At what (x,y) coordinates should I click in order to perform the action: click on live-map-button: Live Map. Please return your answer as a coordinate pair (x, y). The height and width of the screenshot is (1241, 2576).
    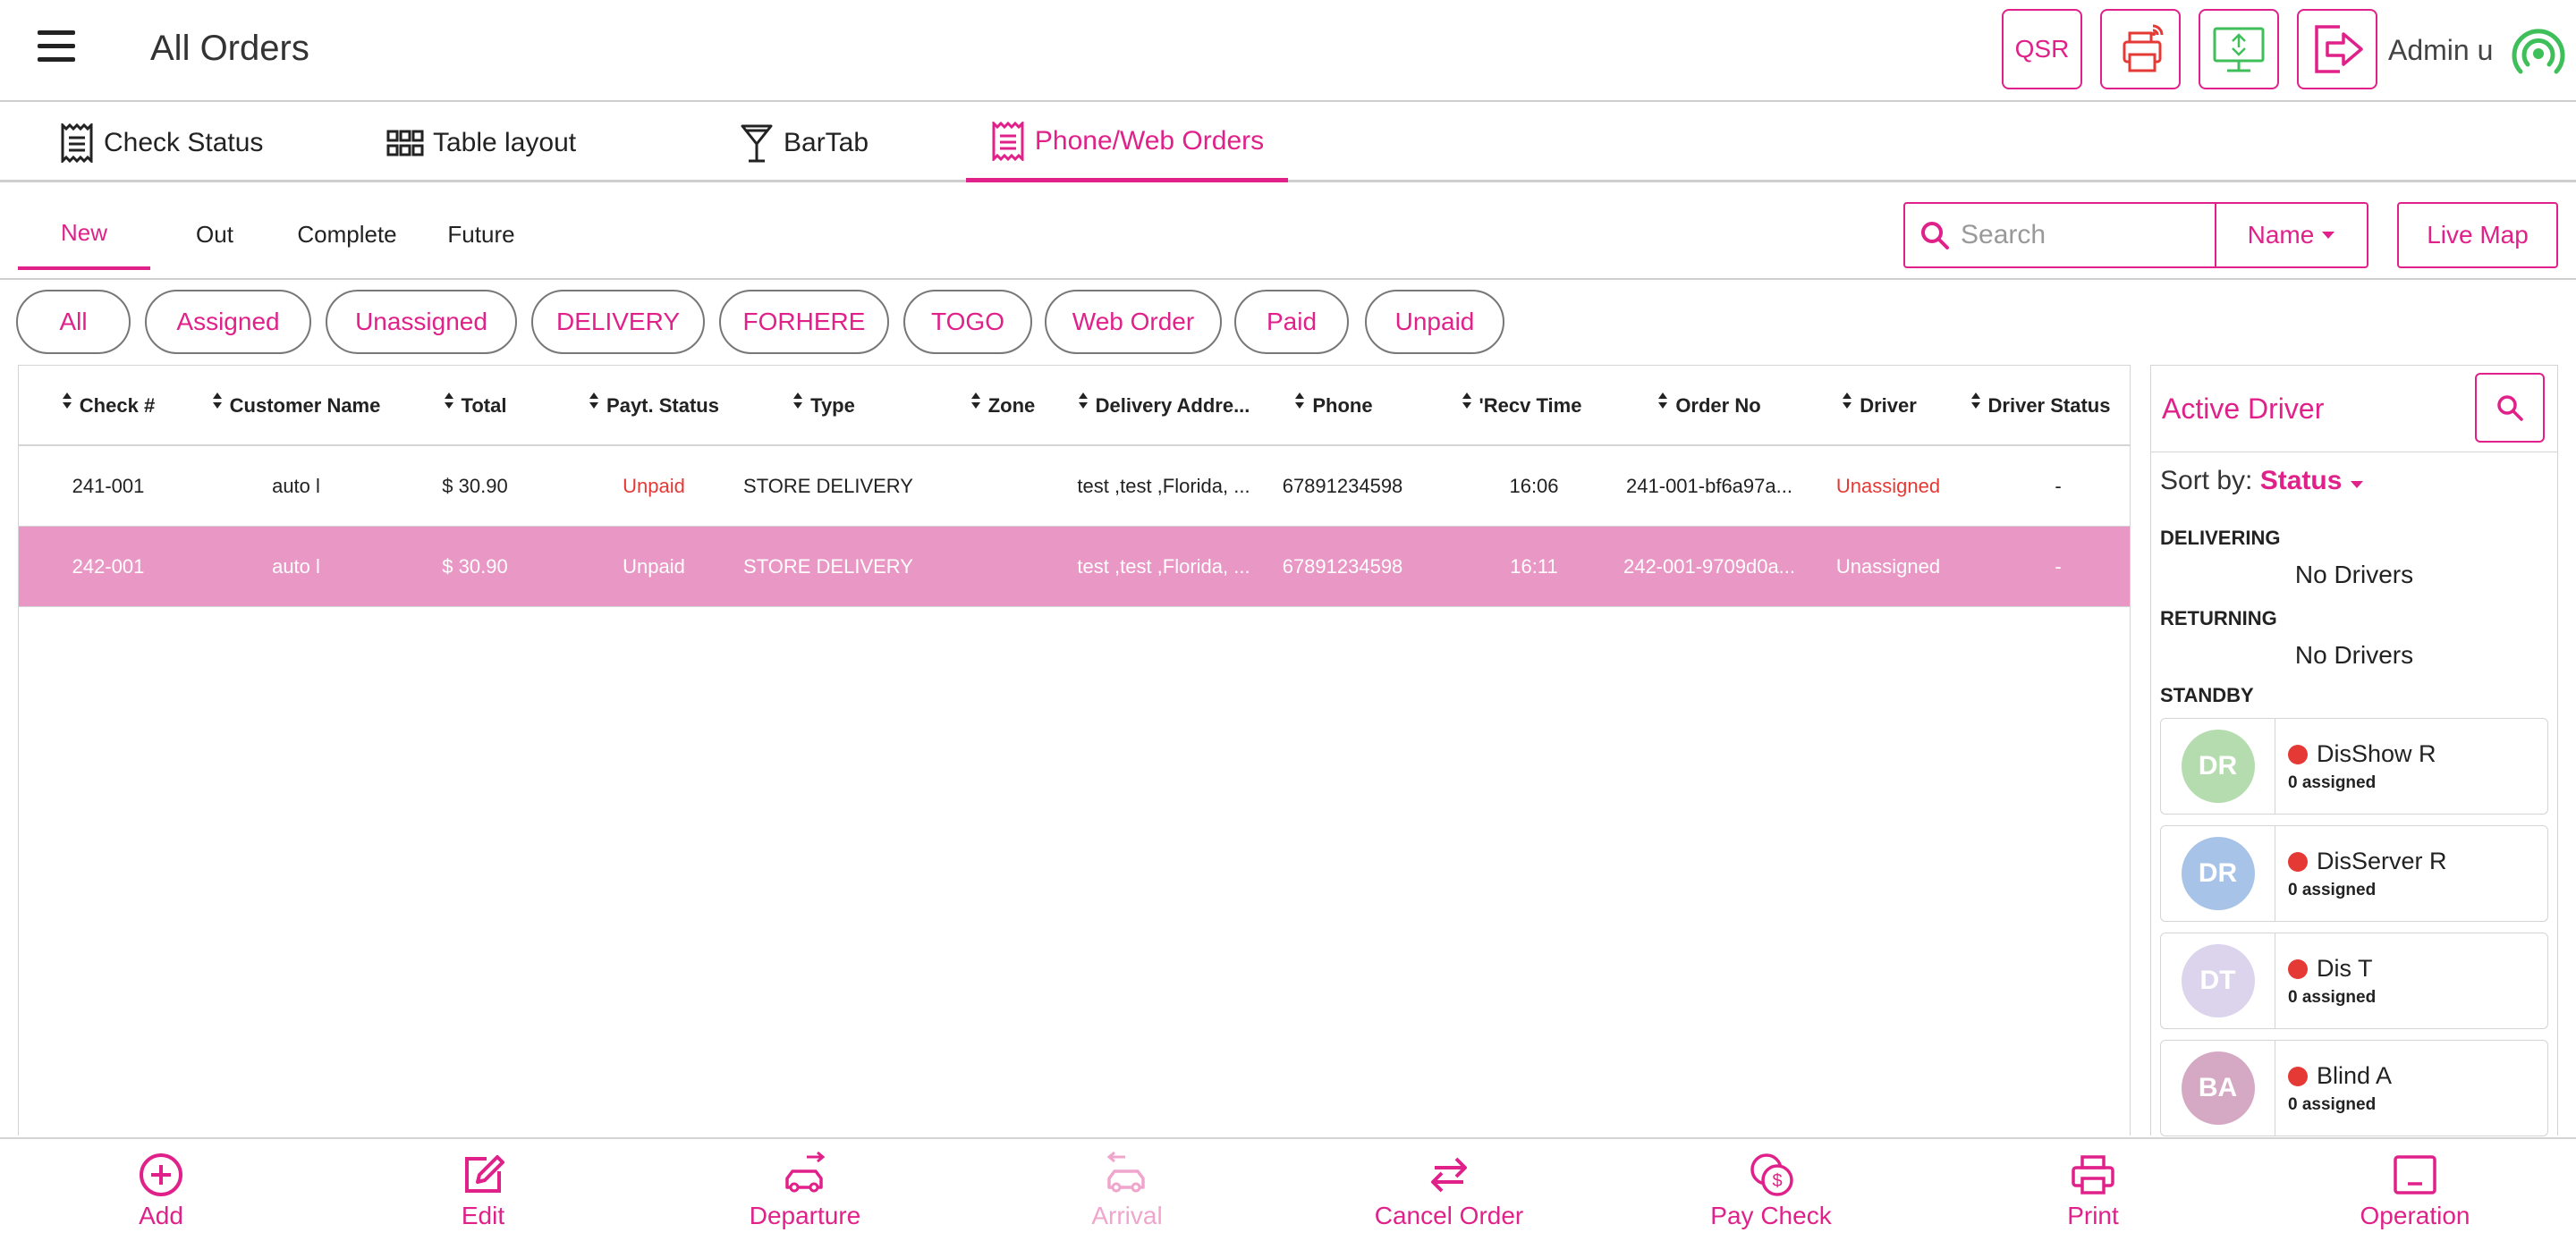
    Looking at the image, I should click on (2477, 235).